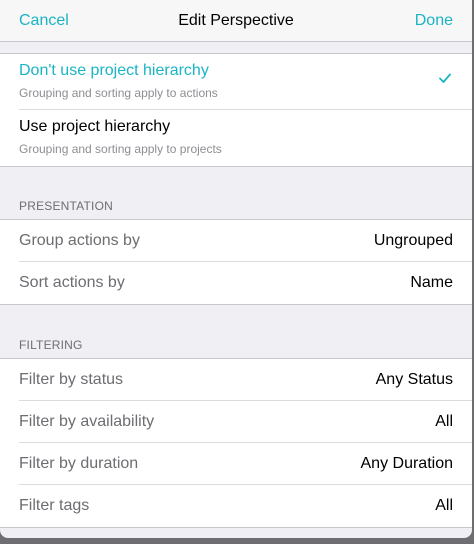 This screenshot has width=474, height=544. I want to click on navigation-bar: Cancel Edit Perspective Done, so click(236, 21).